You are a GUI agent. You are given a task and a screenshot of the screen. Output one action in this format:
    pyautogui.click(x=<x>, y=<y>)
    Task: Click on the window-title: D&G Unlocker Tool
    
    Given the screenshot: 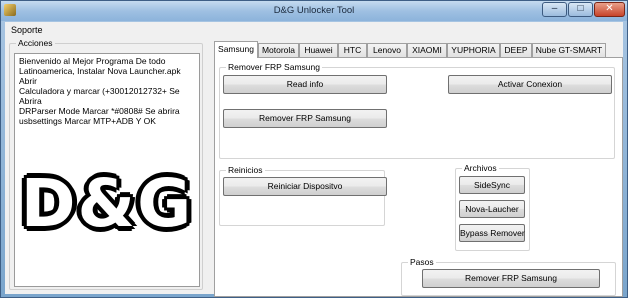 What is the action you would take?
    pyautogui.click(x=314, y=10)
    